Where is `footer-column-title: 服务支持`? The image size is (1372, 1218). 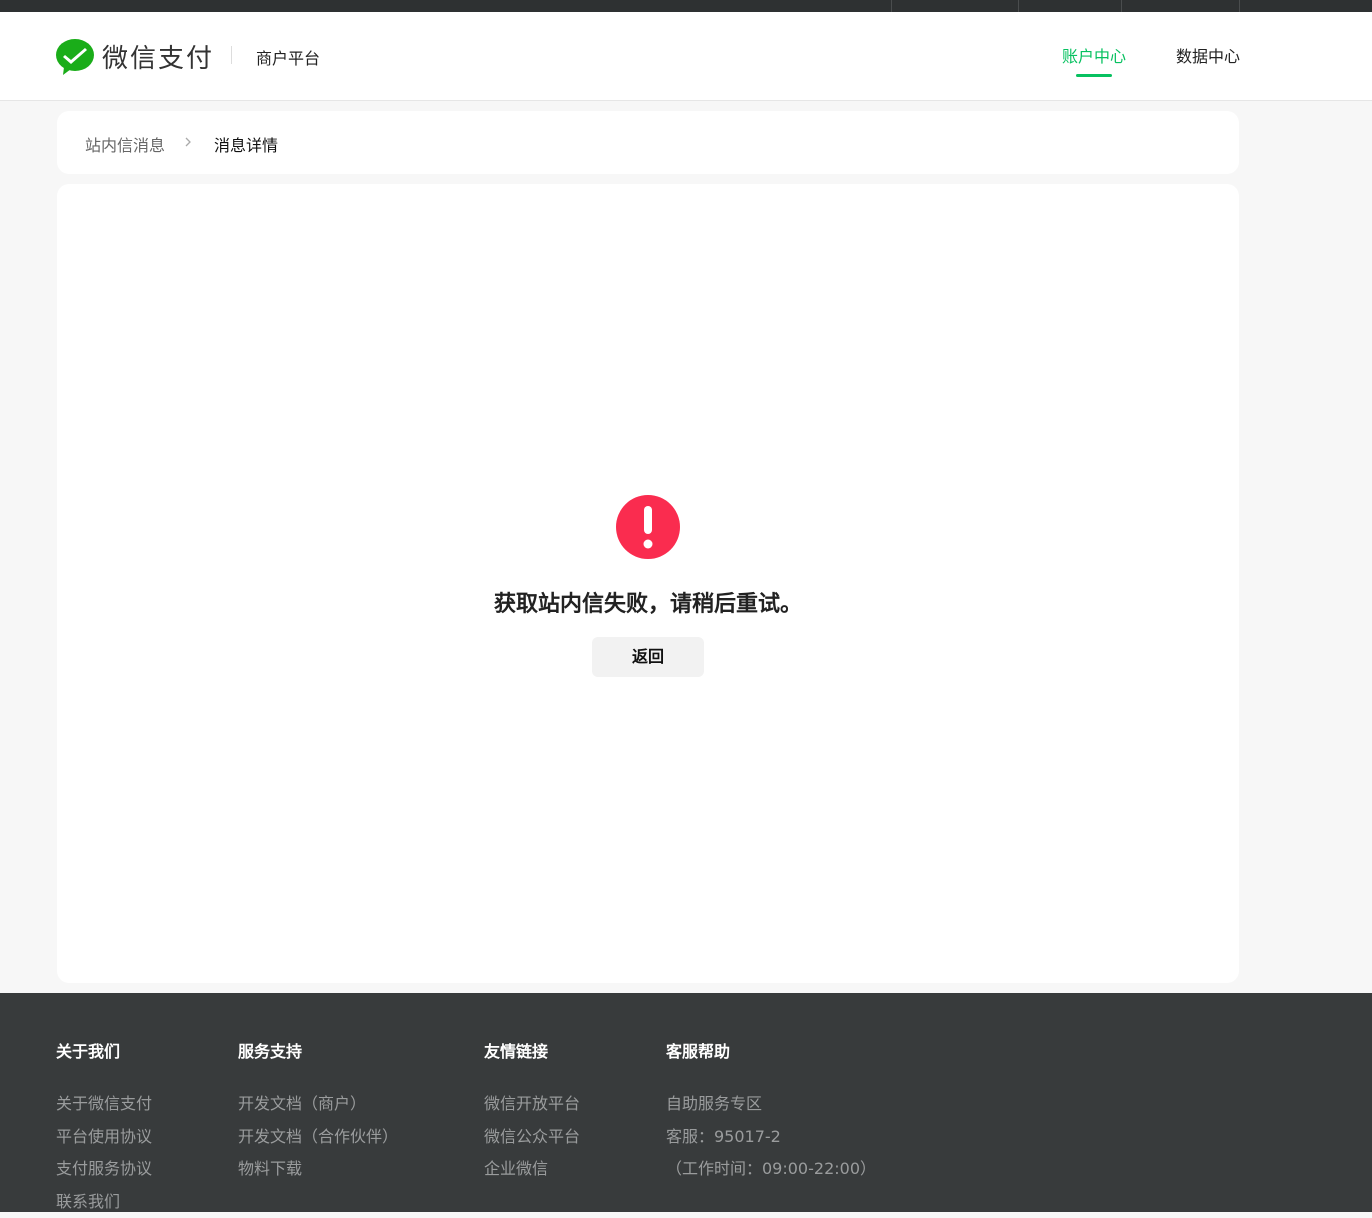 footer-column-title: 服务支持 is located at coordinates (318, 1050).